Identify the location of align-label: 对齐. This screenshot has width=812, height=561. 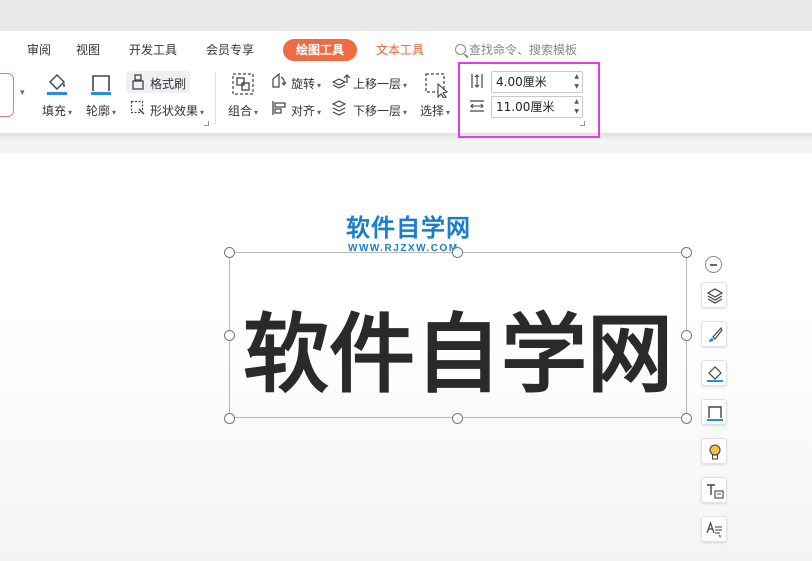
(303, 111).